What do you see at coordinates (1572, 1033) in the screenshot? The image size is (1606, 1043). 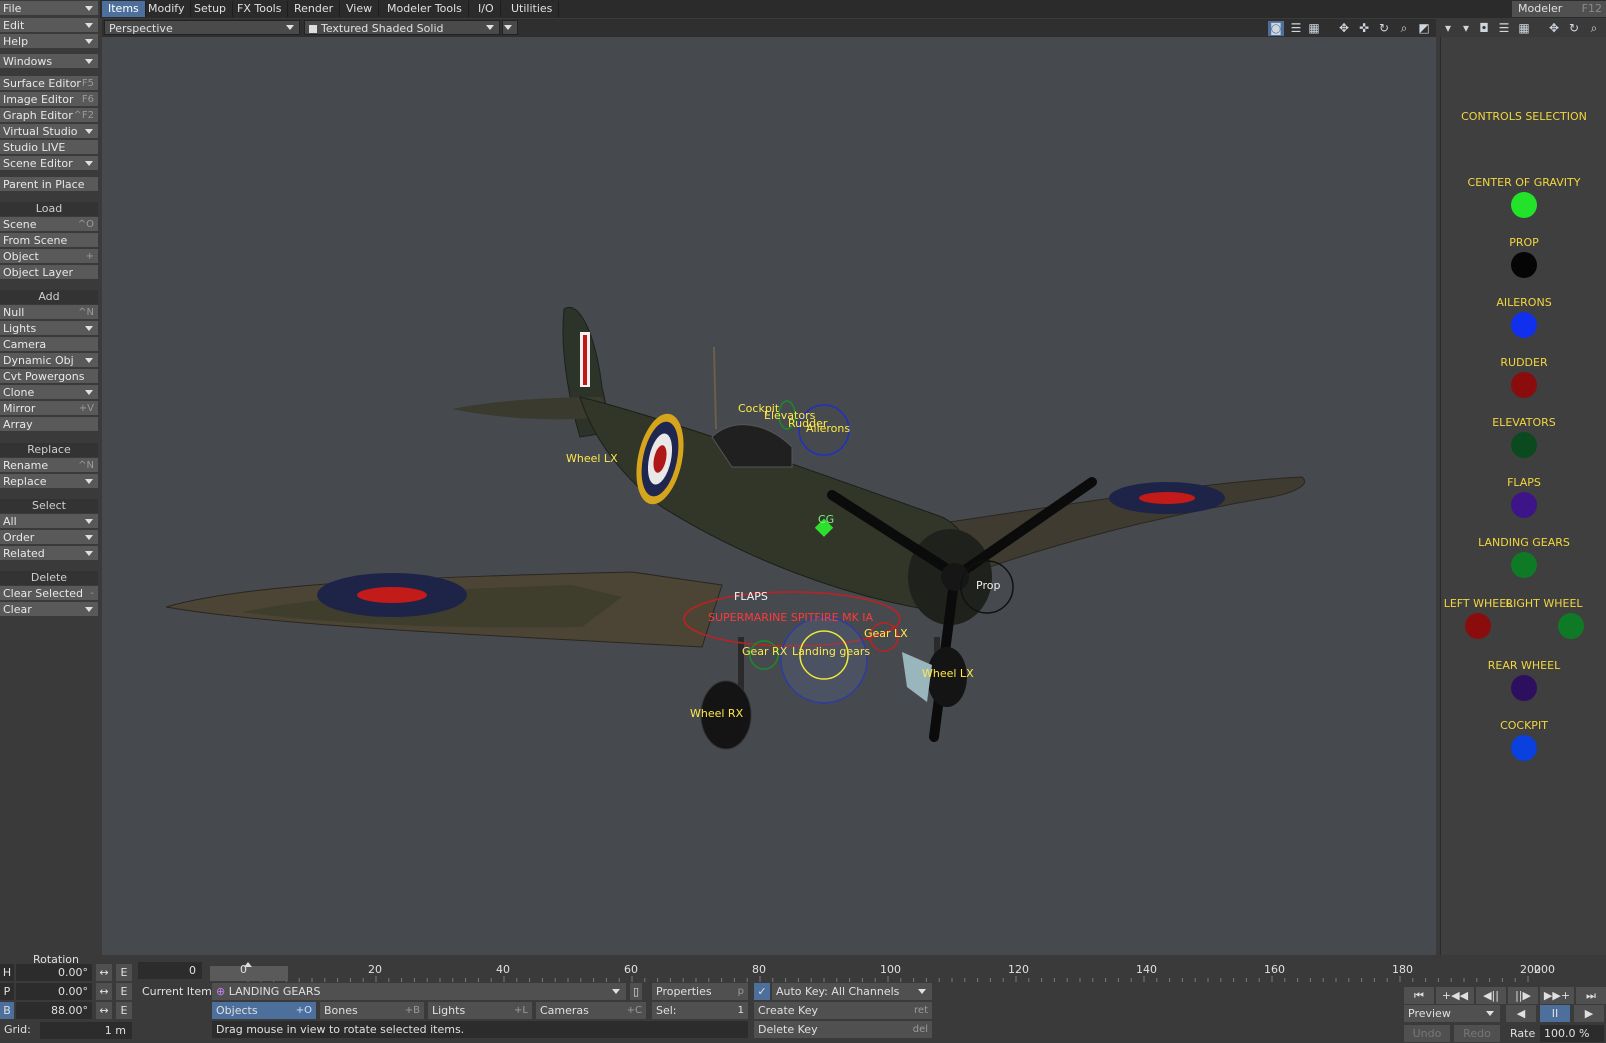 I see `rate-field: 100.0 %` at bounding box center [1572, 1033].